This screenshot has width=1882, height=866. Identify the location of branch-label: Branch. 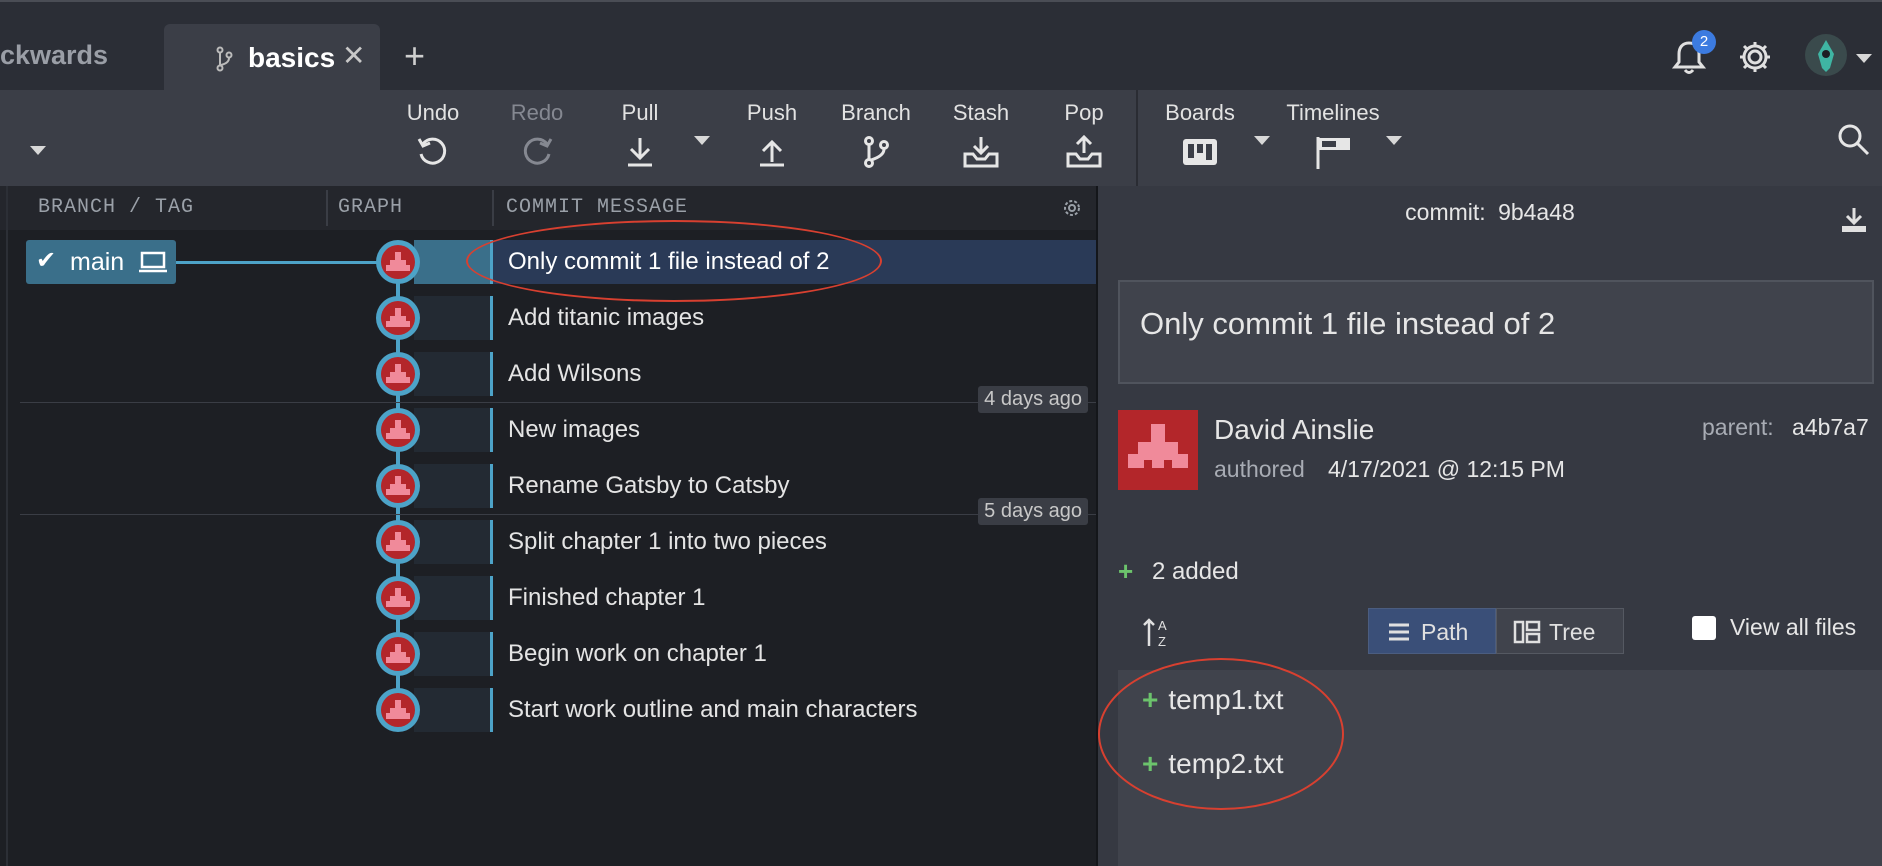
(876, 112).